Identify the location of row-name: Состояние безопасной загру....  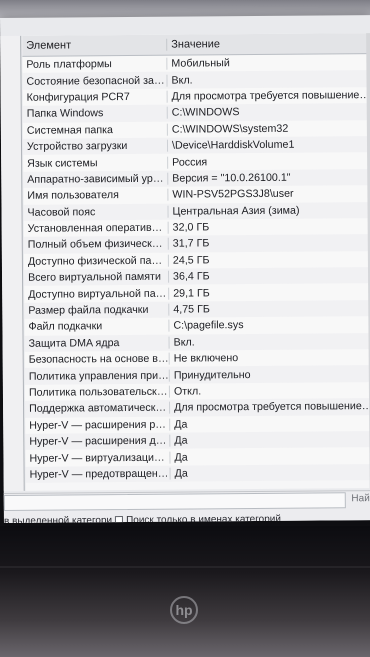
(95, 81).